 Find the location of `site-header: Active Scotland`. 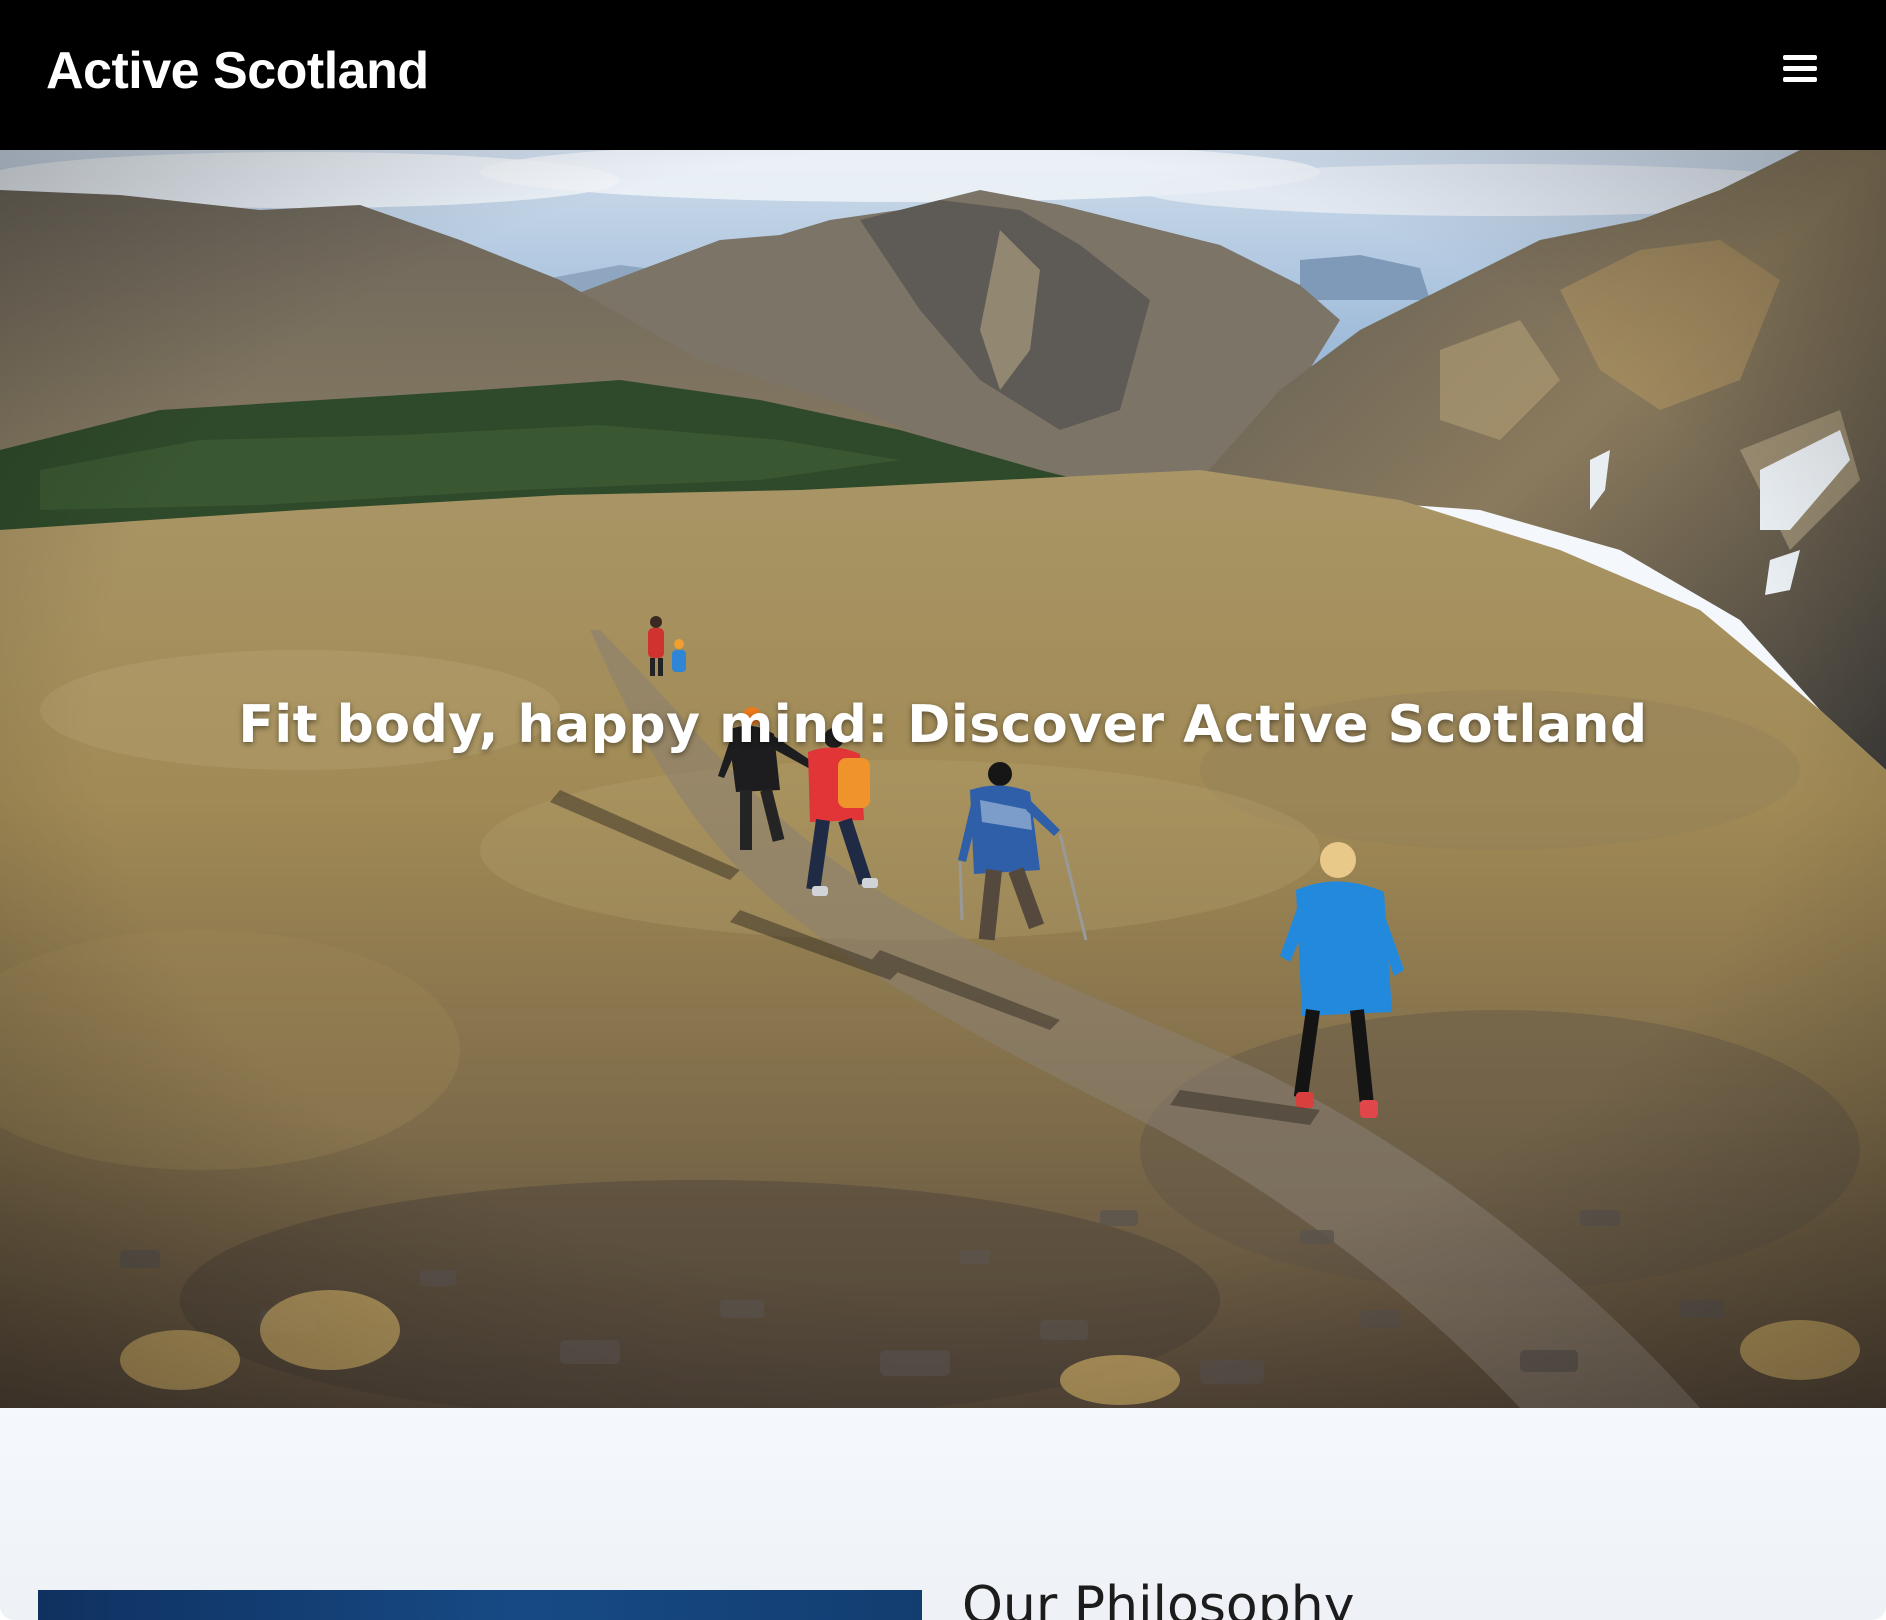

site-header: Active Scotland is located at coordinates (943, 75).